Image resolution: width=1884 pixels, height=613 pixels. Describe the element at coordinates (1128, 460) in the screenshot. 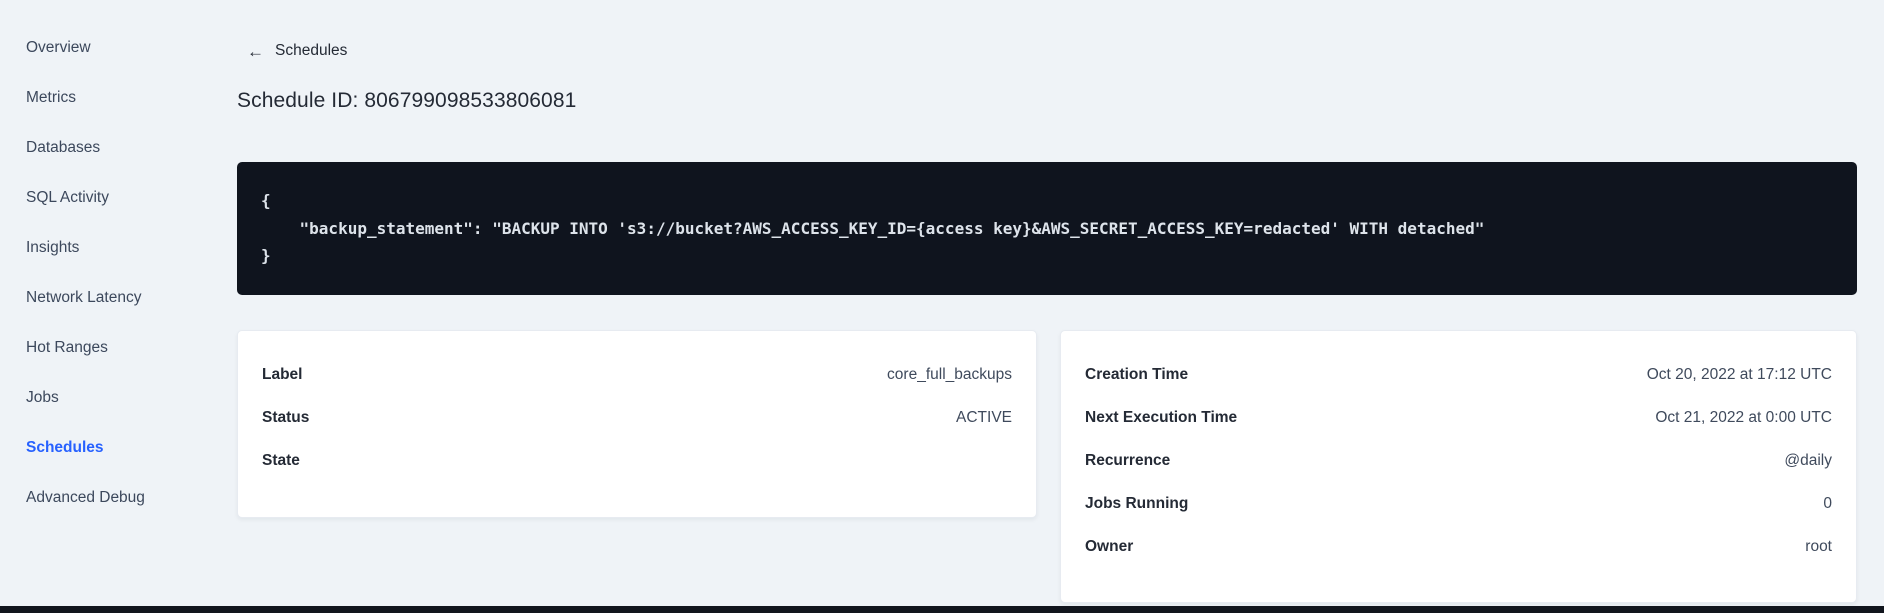

I see `row-label: Recurrence` at that location.